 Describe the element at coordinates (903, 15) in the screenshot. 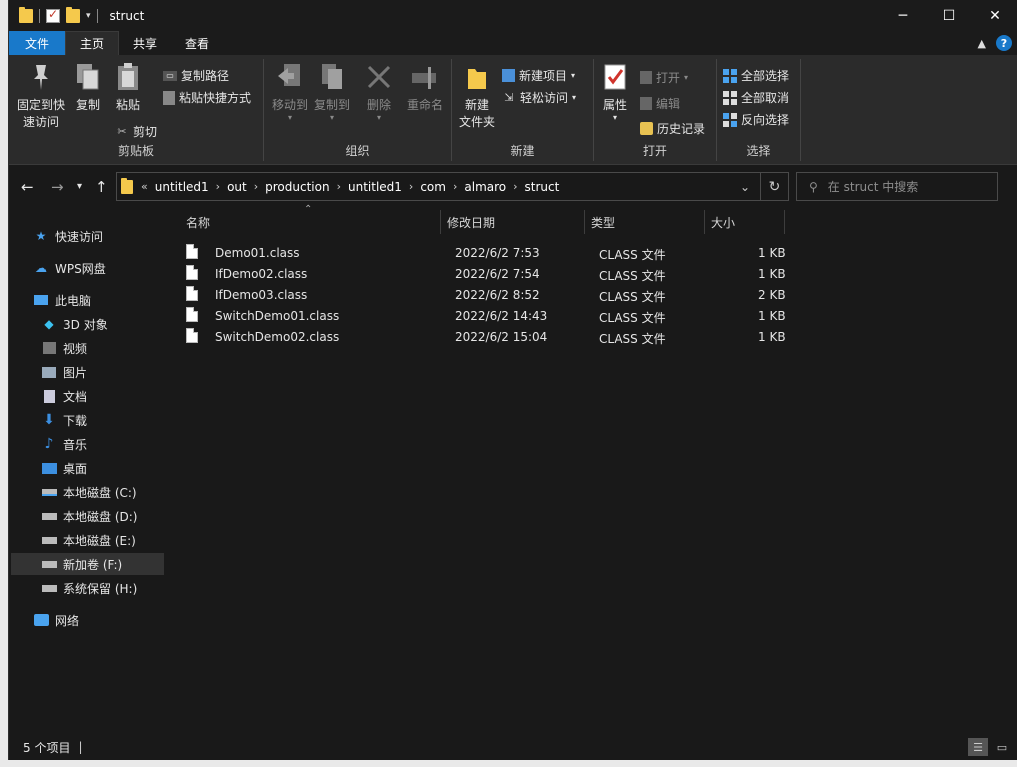

I see `minimize-button: ─` at that location.